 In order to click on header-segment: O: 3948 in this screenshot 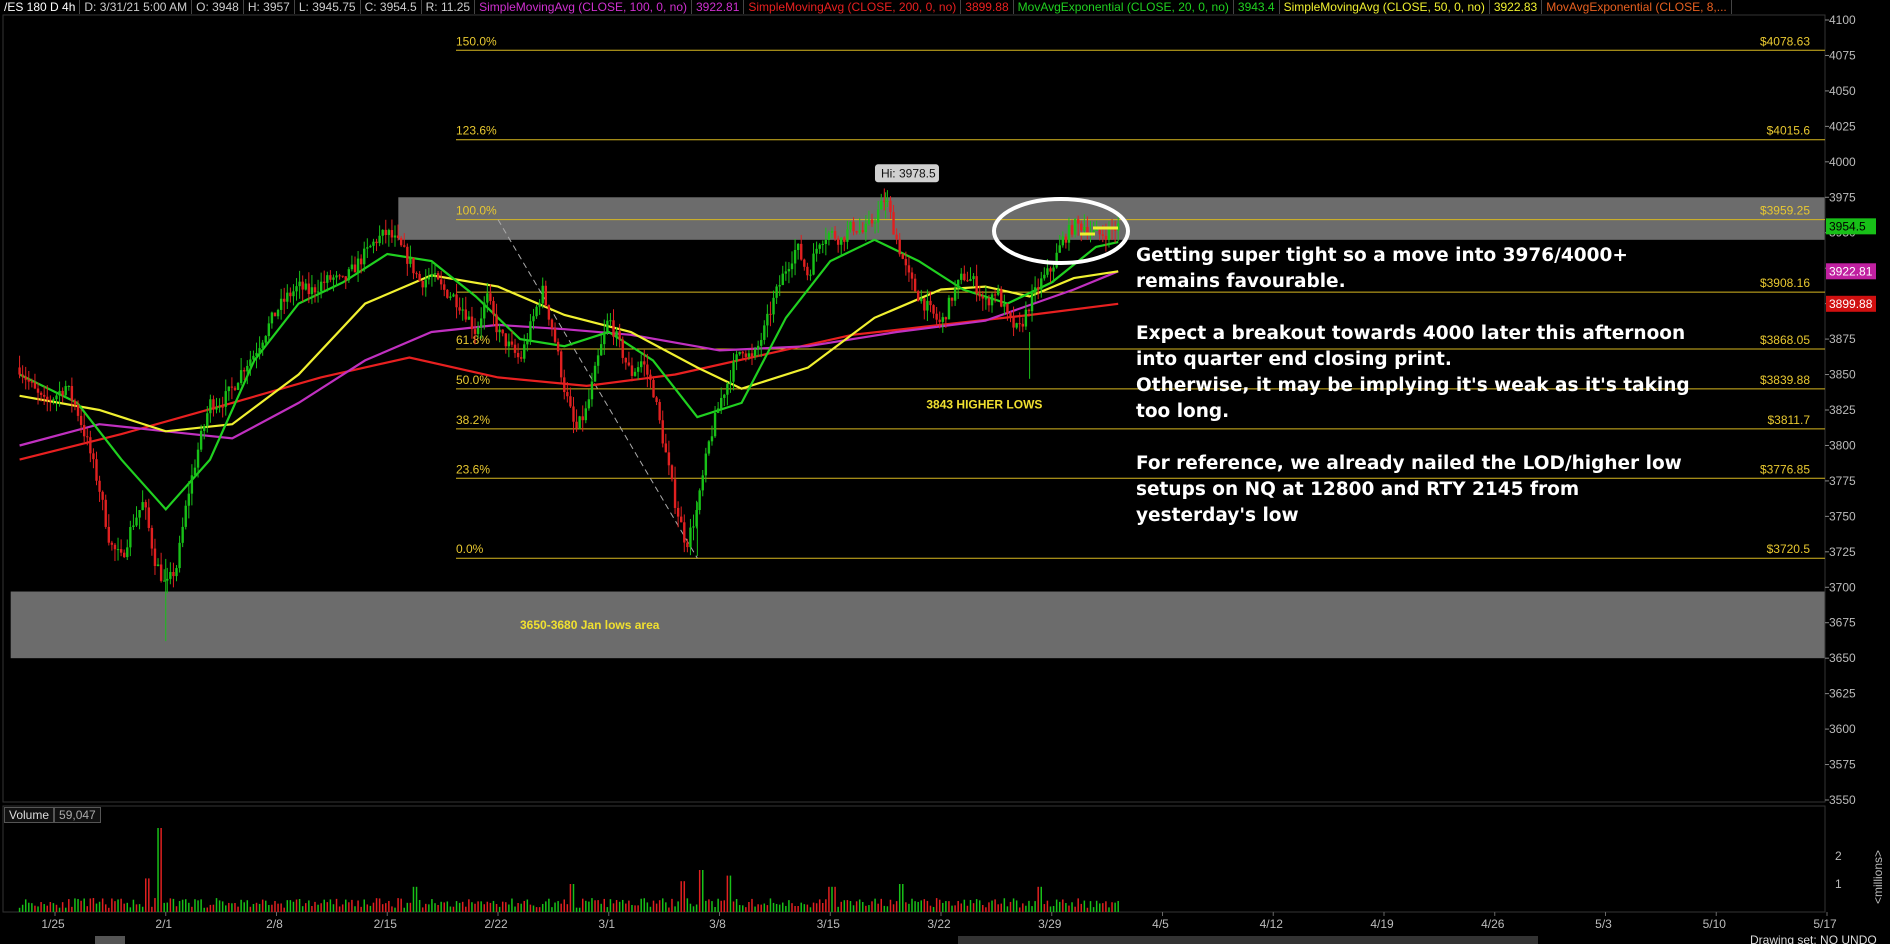, I will do `click(218, 7)`.